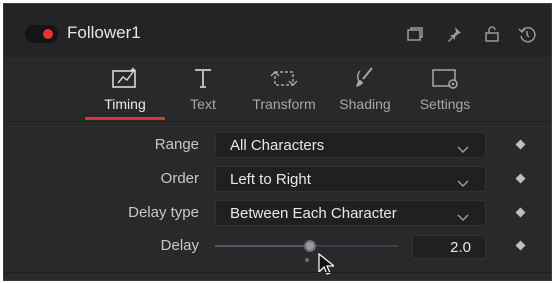 The width and height of the screenshot is (555, 283). Describe the element at coordinates (527, 34) in the screenshot. I see `reset-icon` at that location.